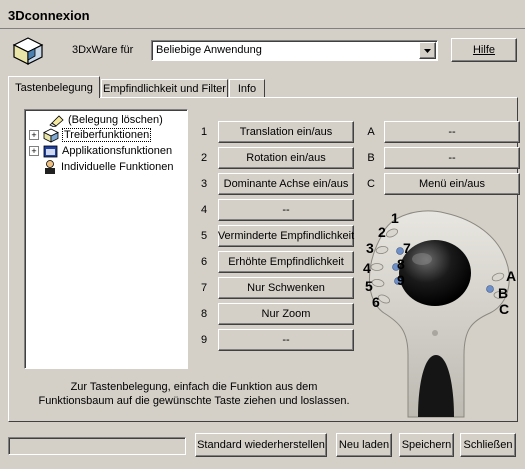 This screenshot has height=469, width=525. I want to click on application-combo: Beliebige Anwendung, so click(294, 50).